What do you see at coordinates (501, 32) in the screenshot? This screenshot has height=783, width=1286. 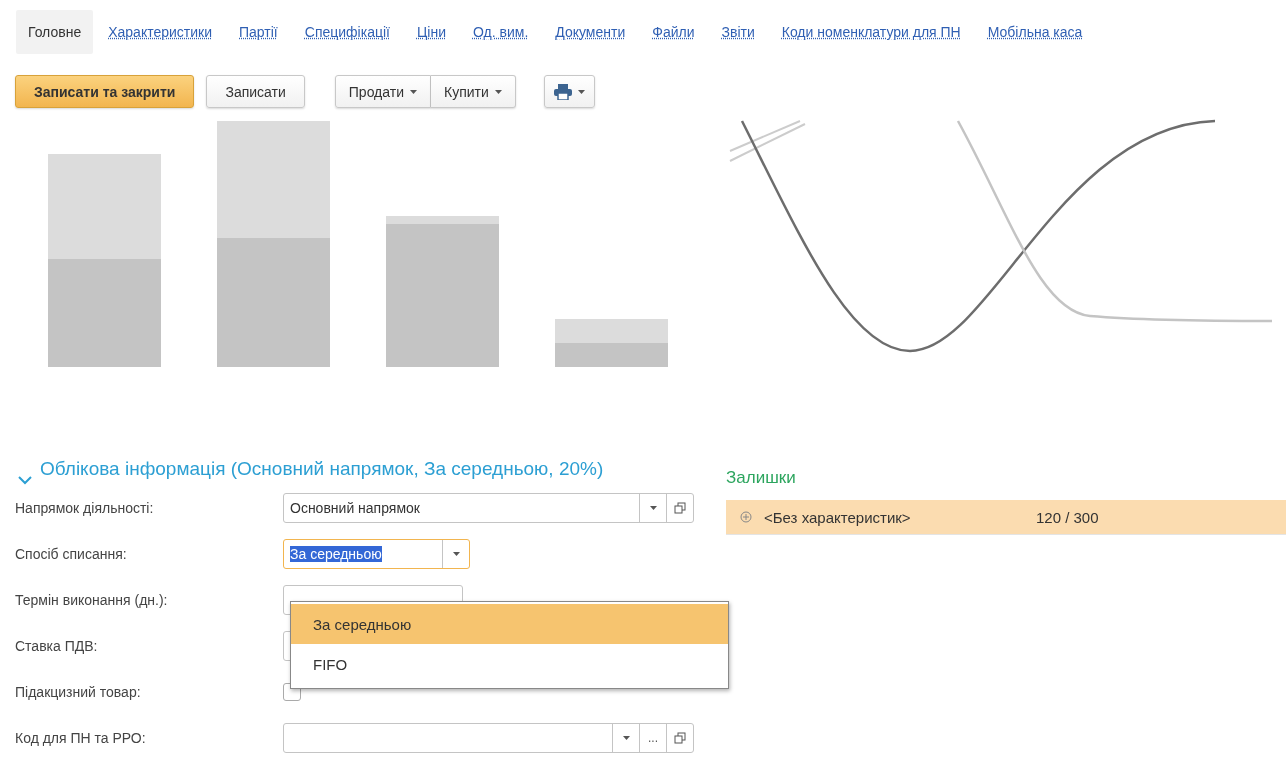 I see `tab: Од. вим.` at bounding box center [501, 32].